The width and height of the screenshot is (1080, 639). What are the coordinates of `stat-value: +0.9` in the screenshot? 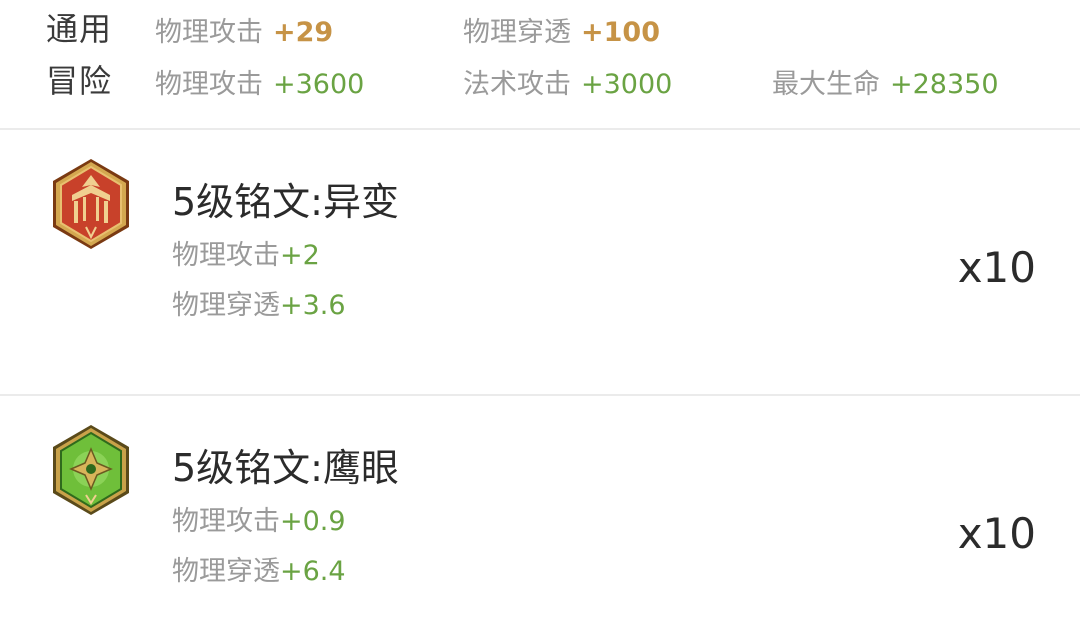 It's located at (313, 521).